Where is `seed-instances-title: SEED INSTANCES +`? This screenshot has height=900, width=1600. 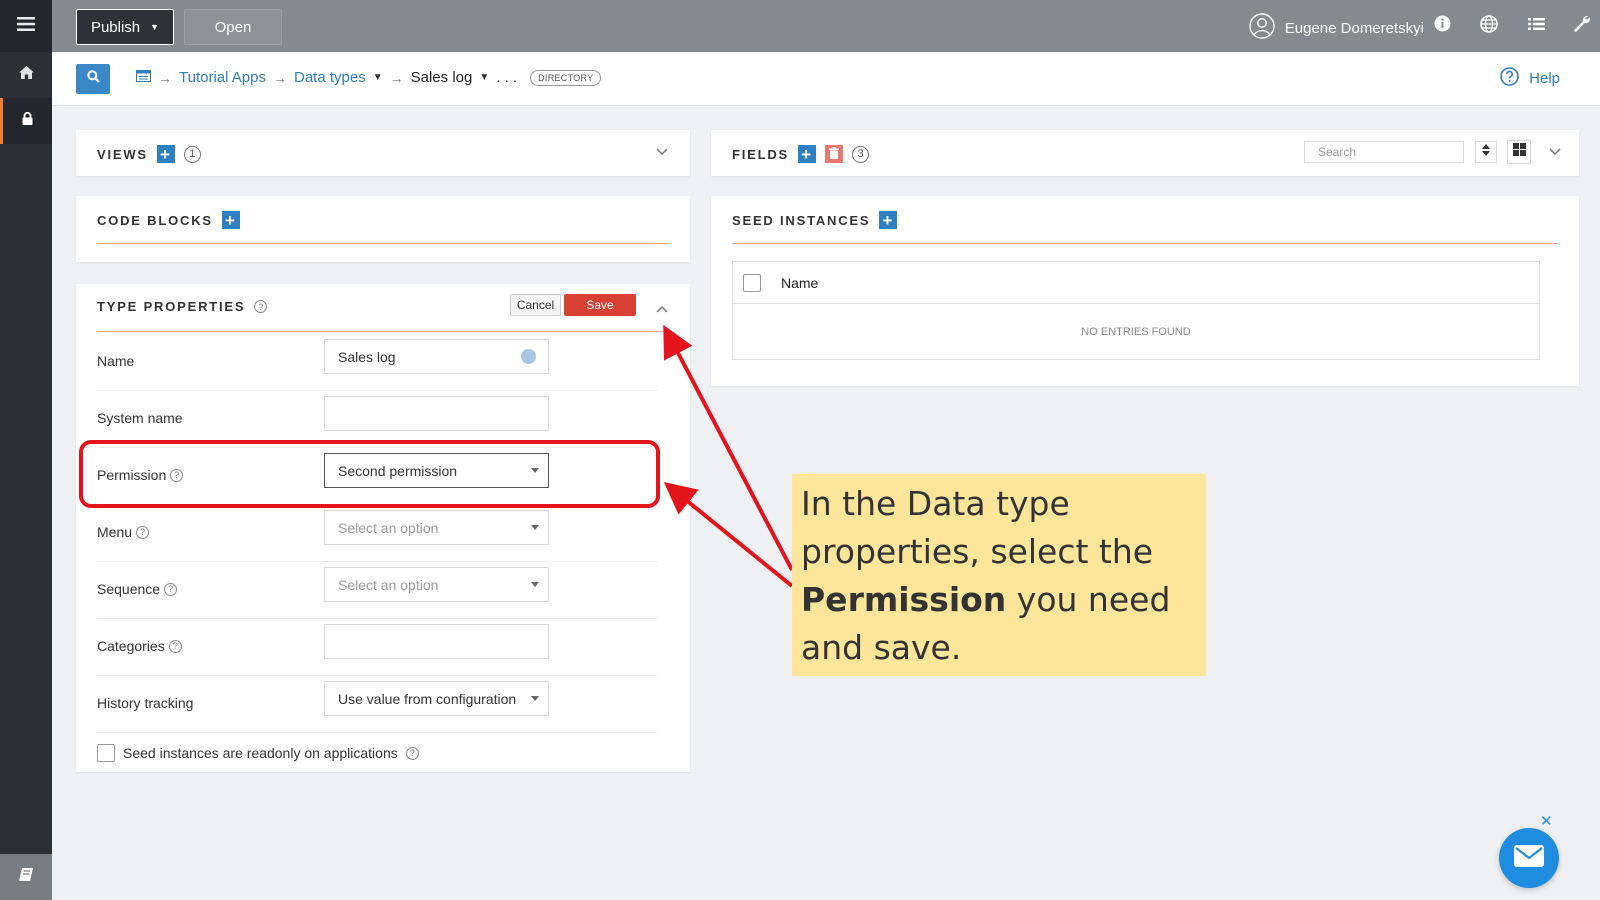
seed-instances-title: SEED INSTANCES + is located at coordinates (815, 220).